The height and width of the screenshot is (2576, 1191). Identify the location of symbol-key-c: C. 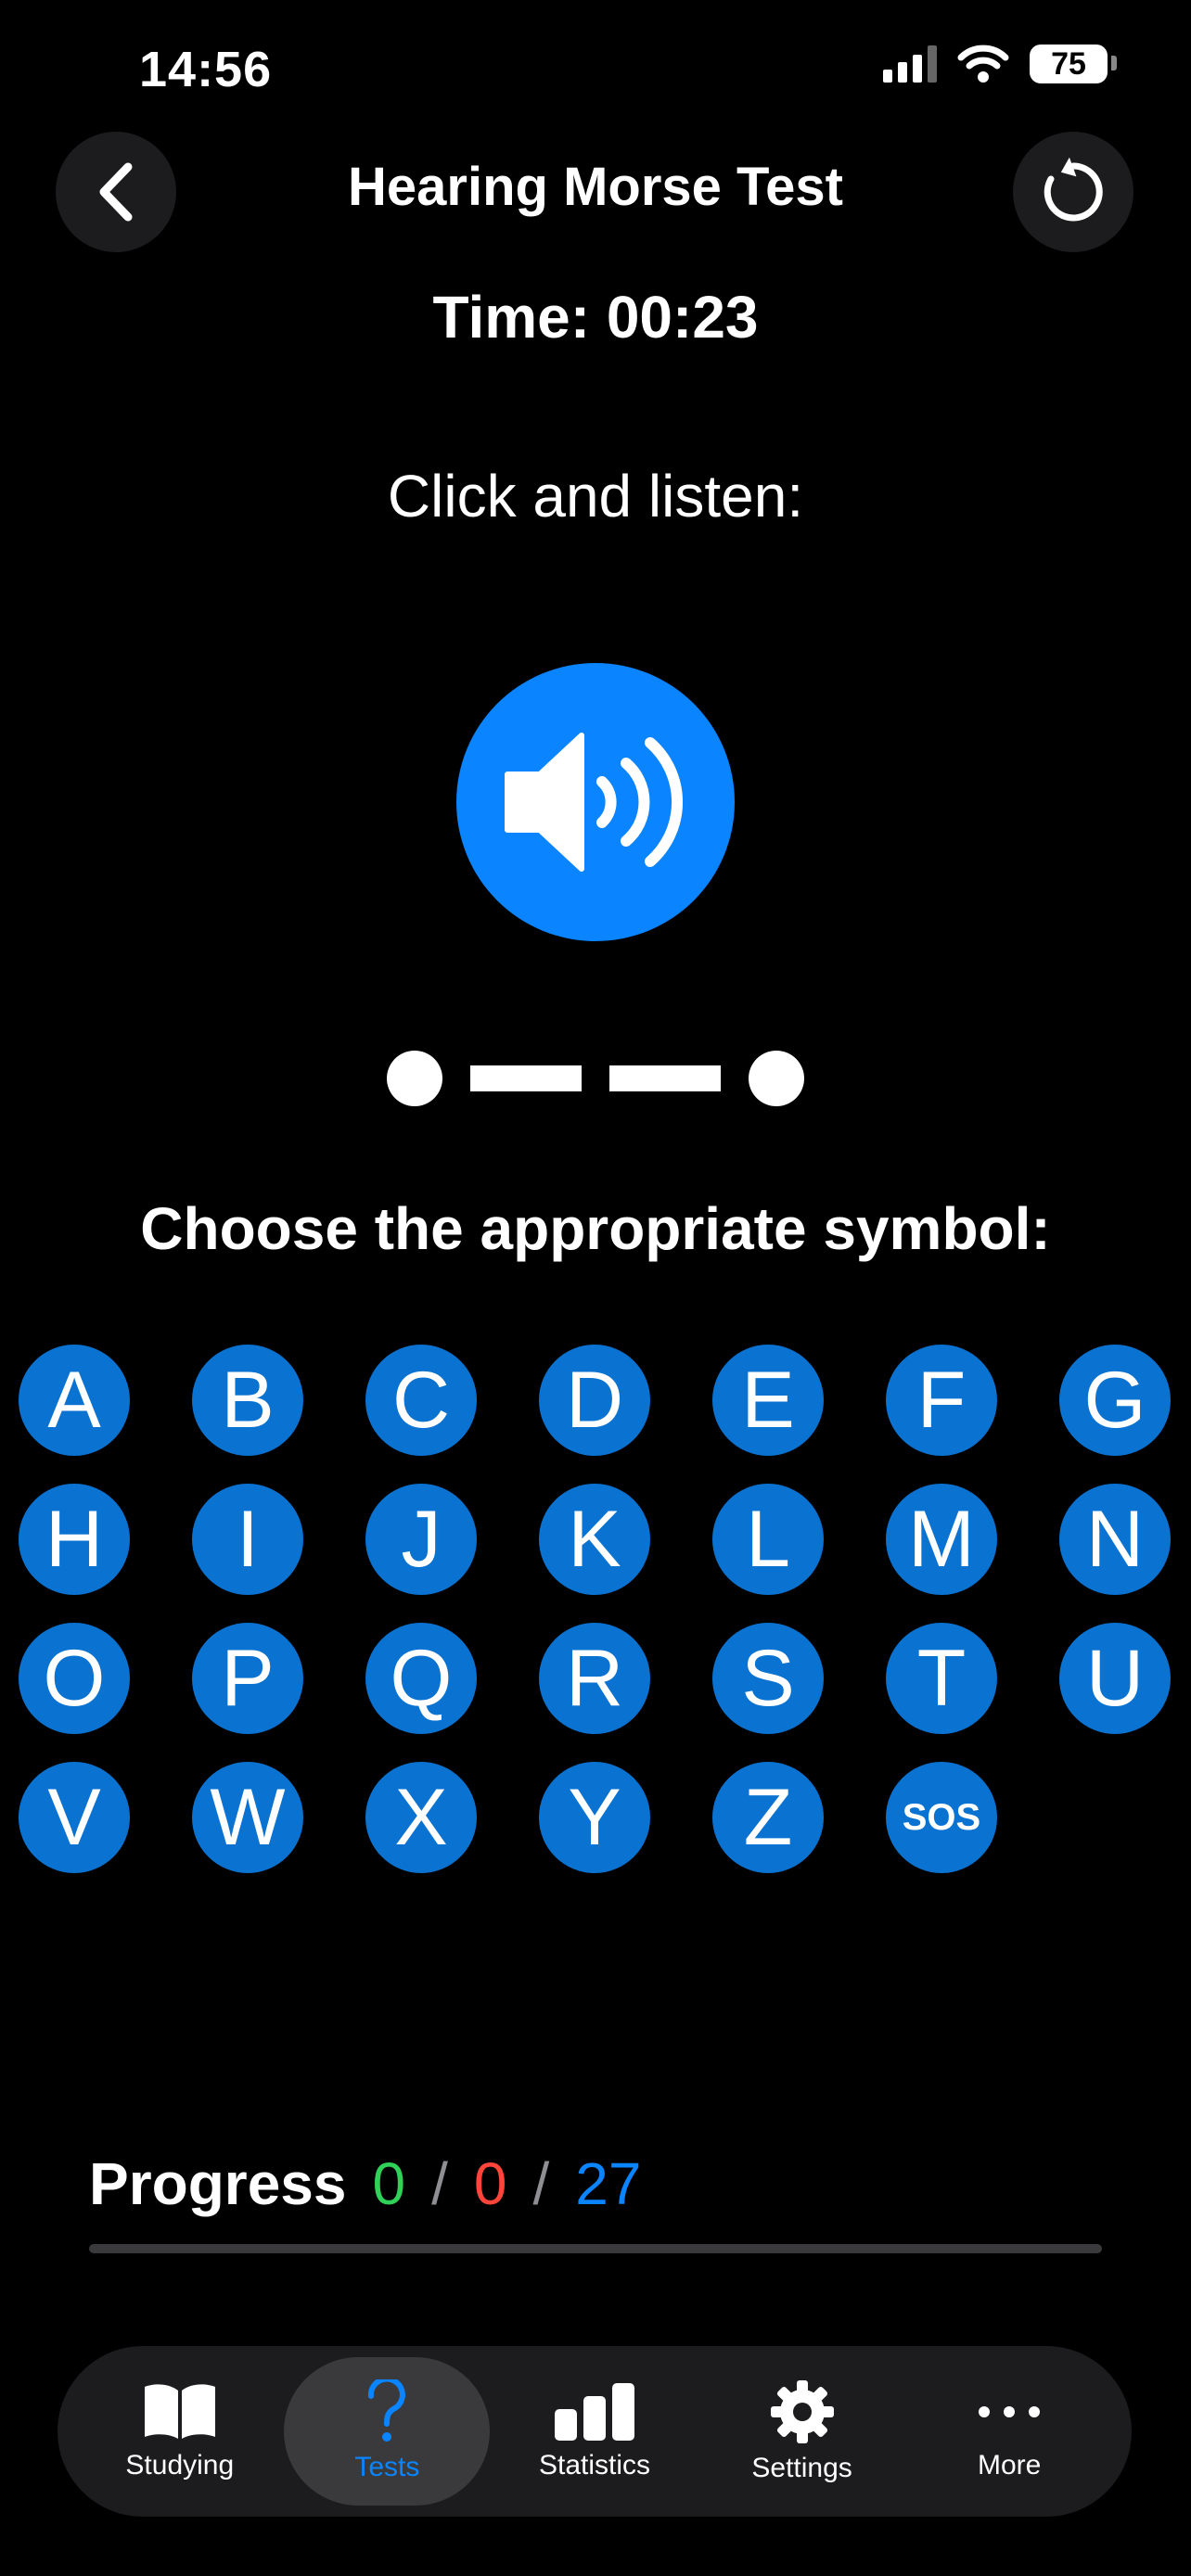
(421, 1400).